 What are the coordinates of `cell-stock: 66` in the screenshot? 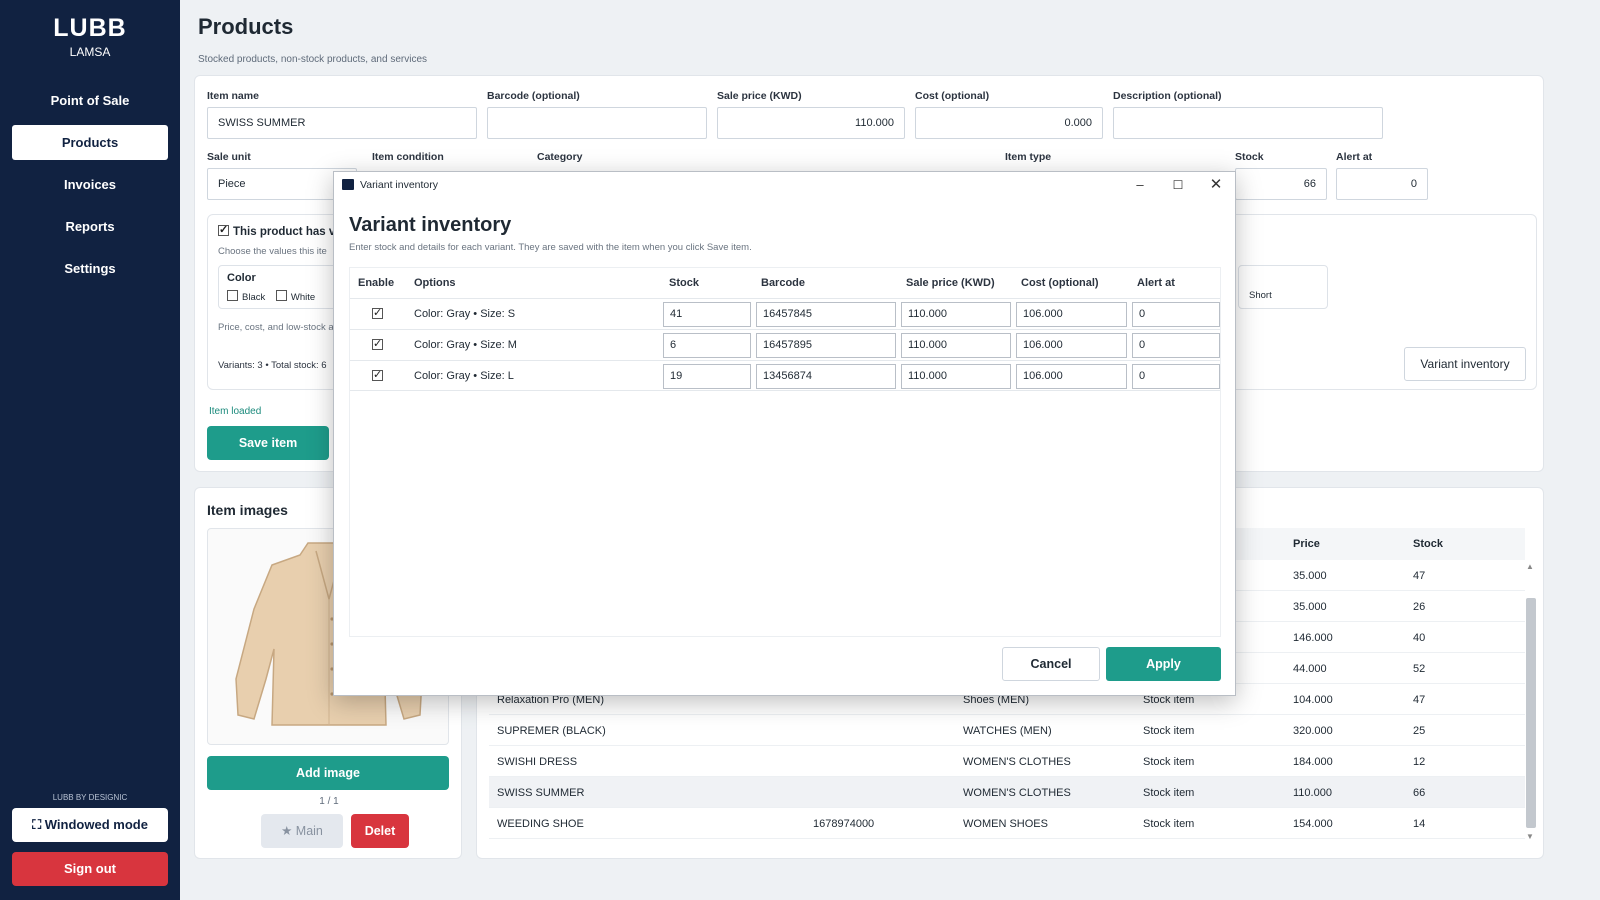 It's located at (1419, 793).